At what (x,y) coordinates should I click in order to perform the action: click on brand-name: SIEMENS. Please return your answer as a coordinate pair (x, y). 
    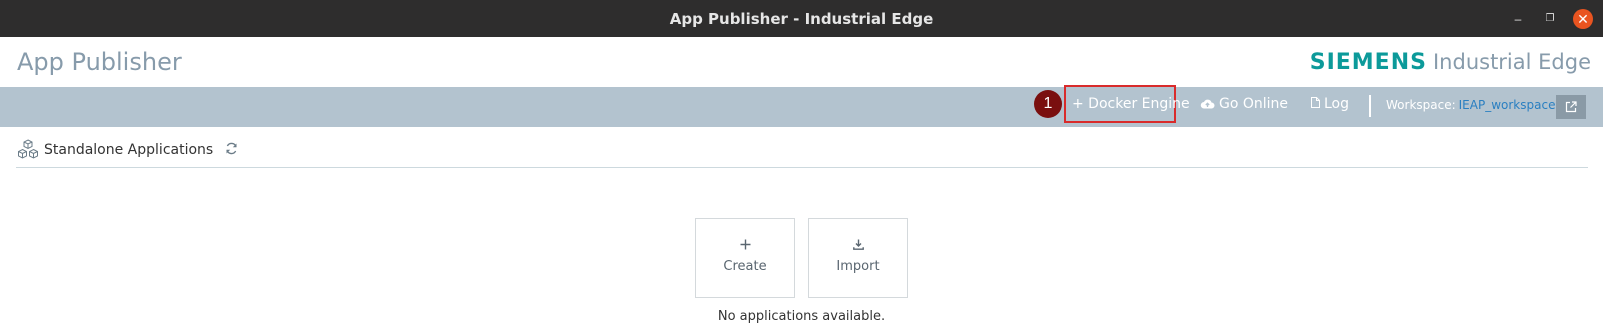
    Looking at the image, I should click on (1368, 62).